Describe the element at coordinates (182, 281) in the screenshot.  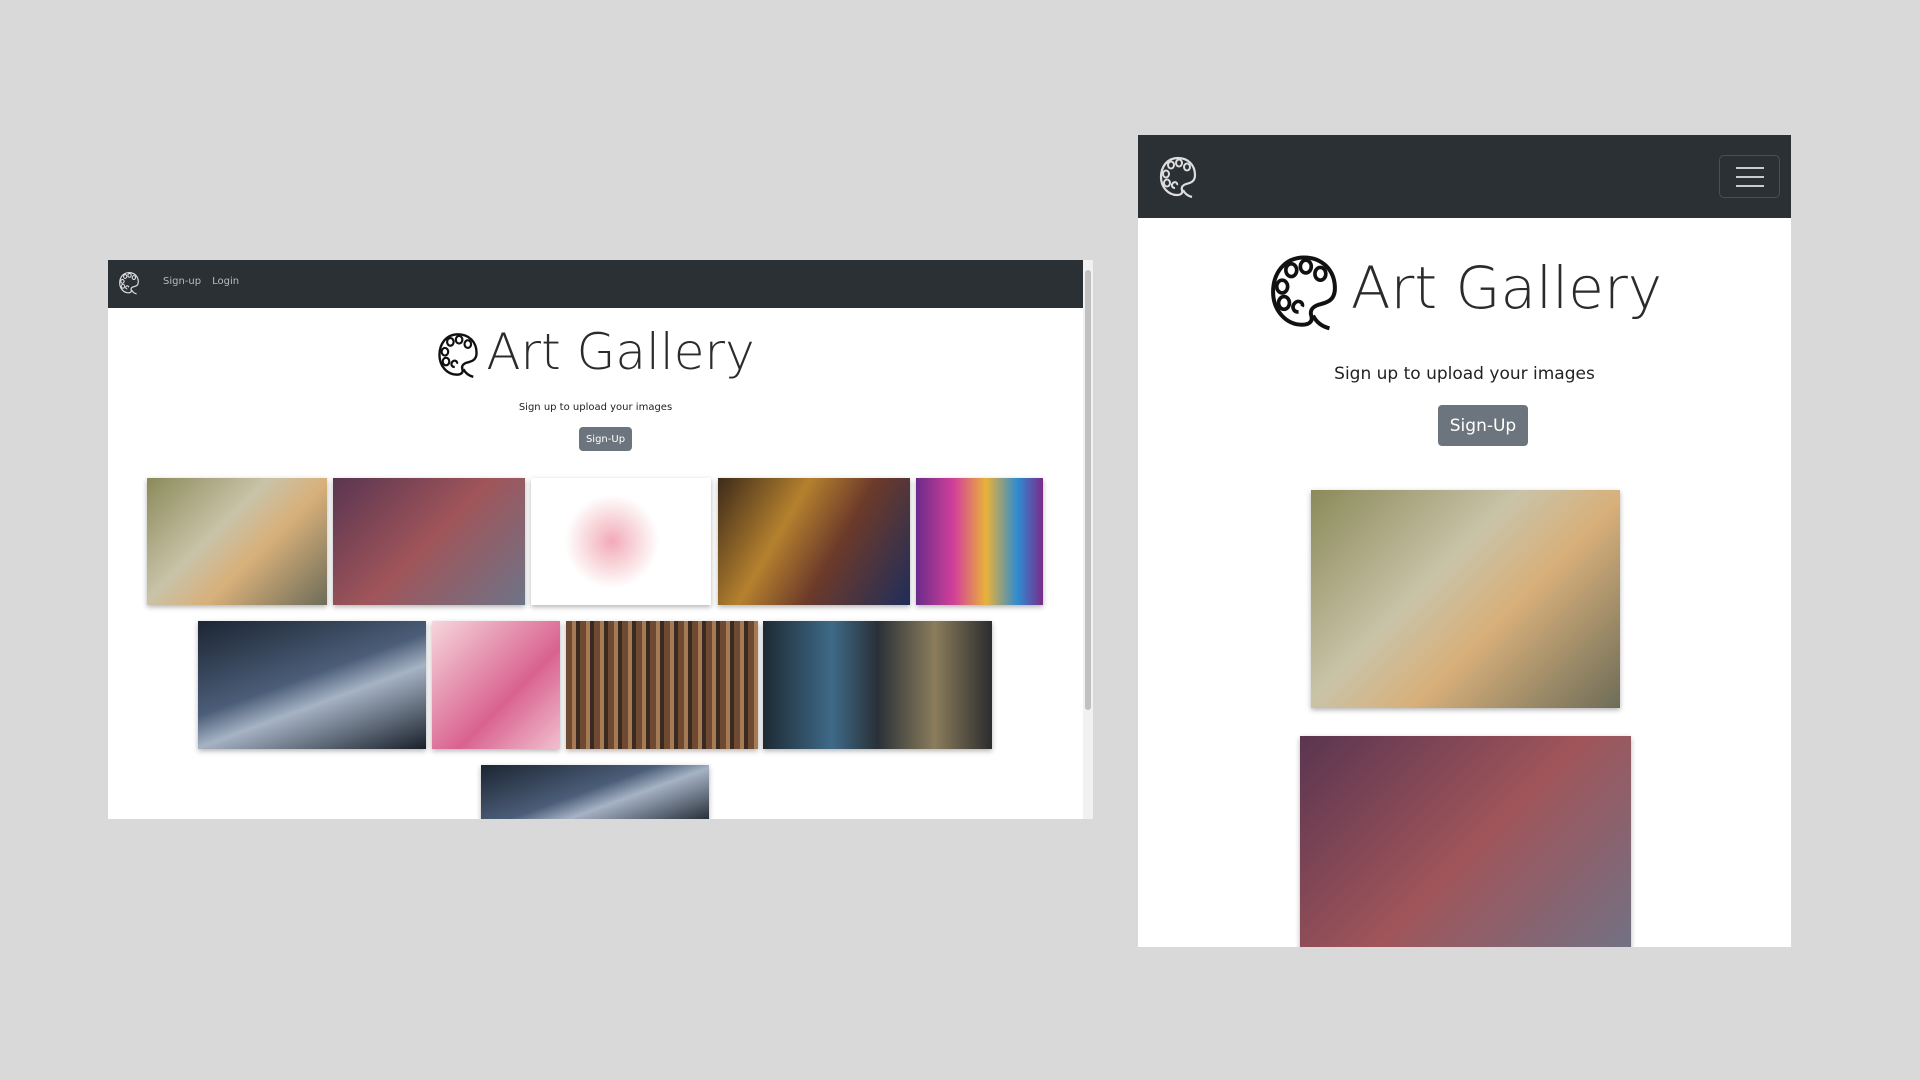
I see `nav-signup-link: Sign-up` at that location.